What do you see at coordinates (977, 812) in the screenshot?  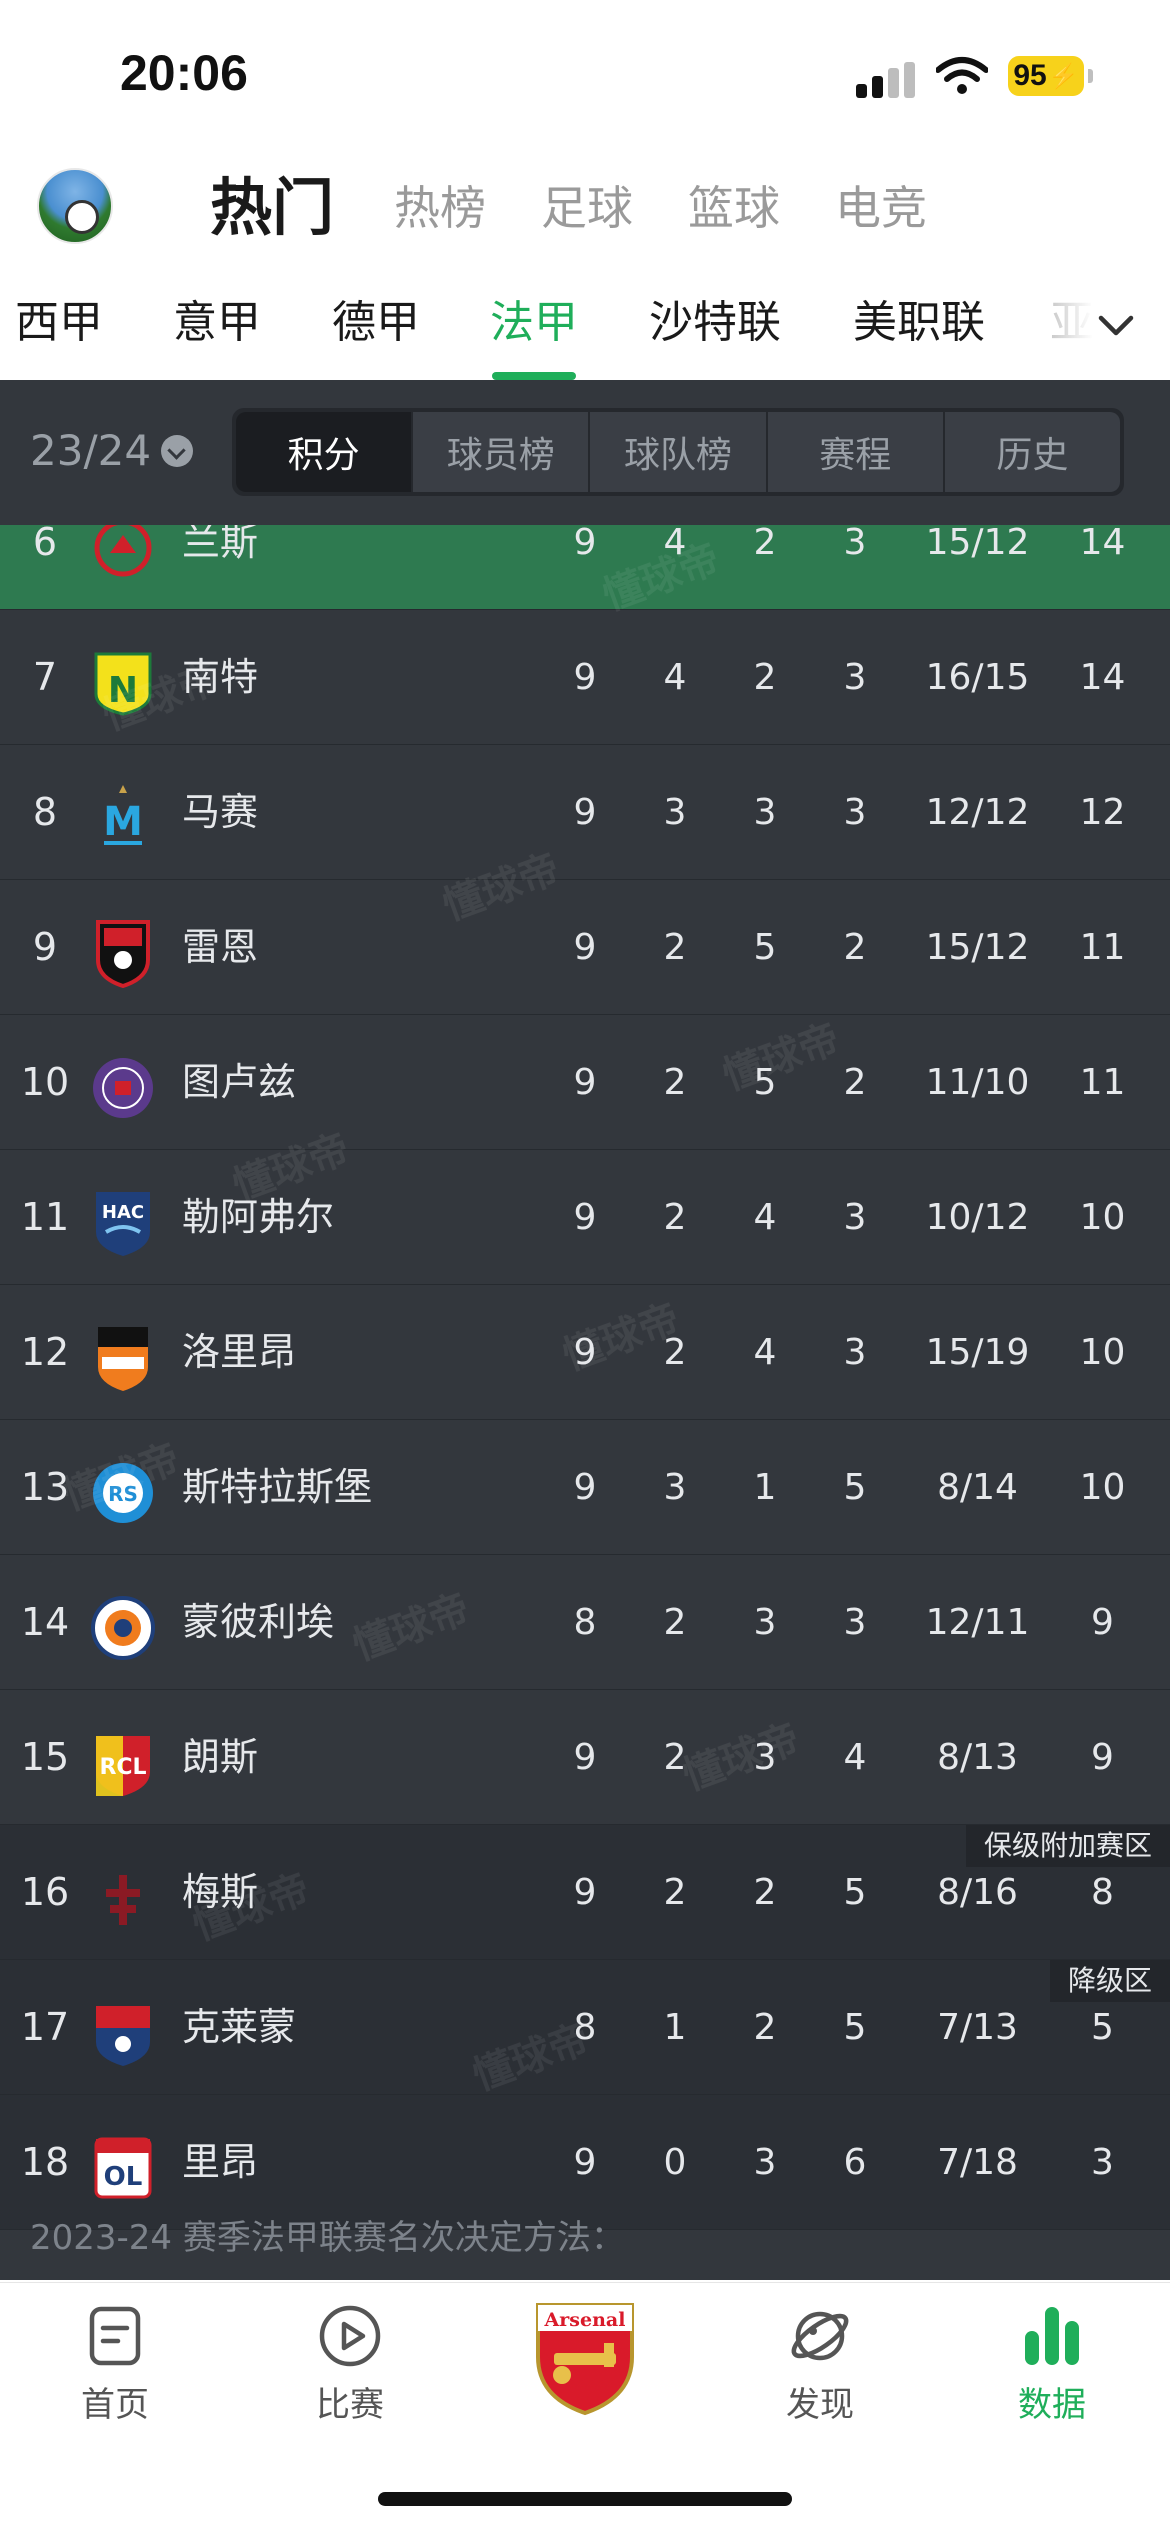 I see `goals-for-against: 12/12` at bounding box center [977, 812].